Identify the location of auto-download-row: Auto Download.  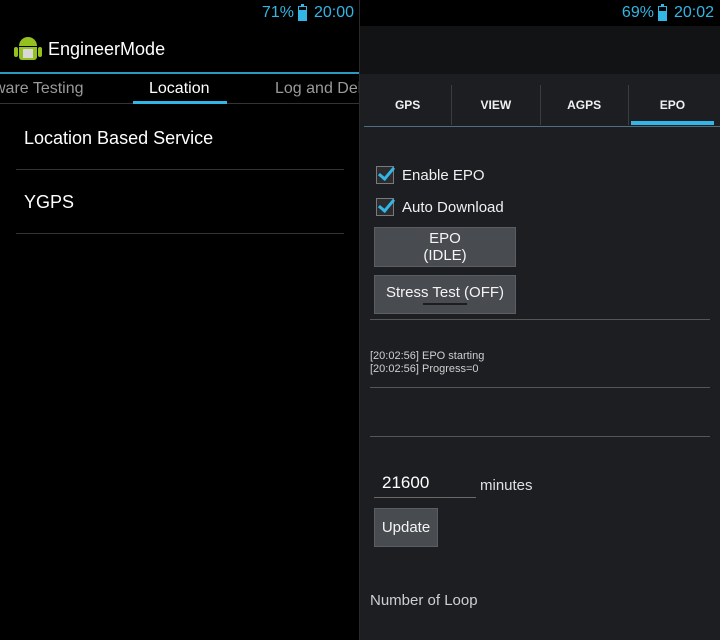
(440, 207).